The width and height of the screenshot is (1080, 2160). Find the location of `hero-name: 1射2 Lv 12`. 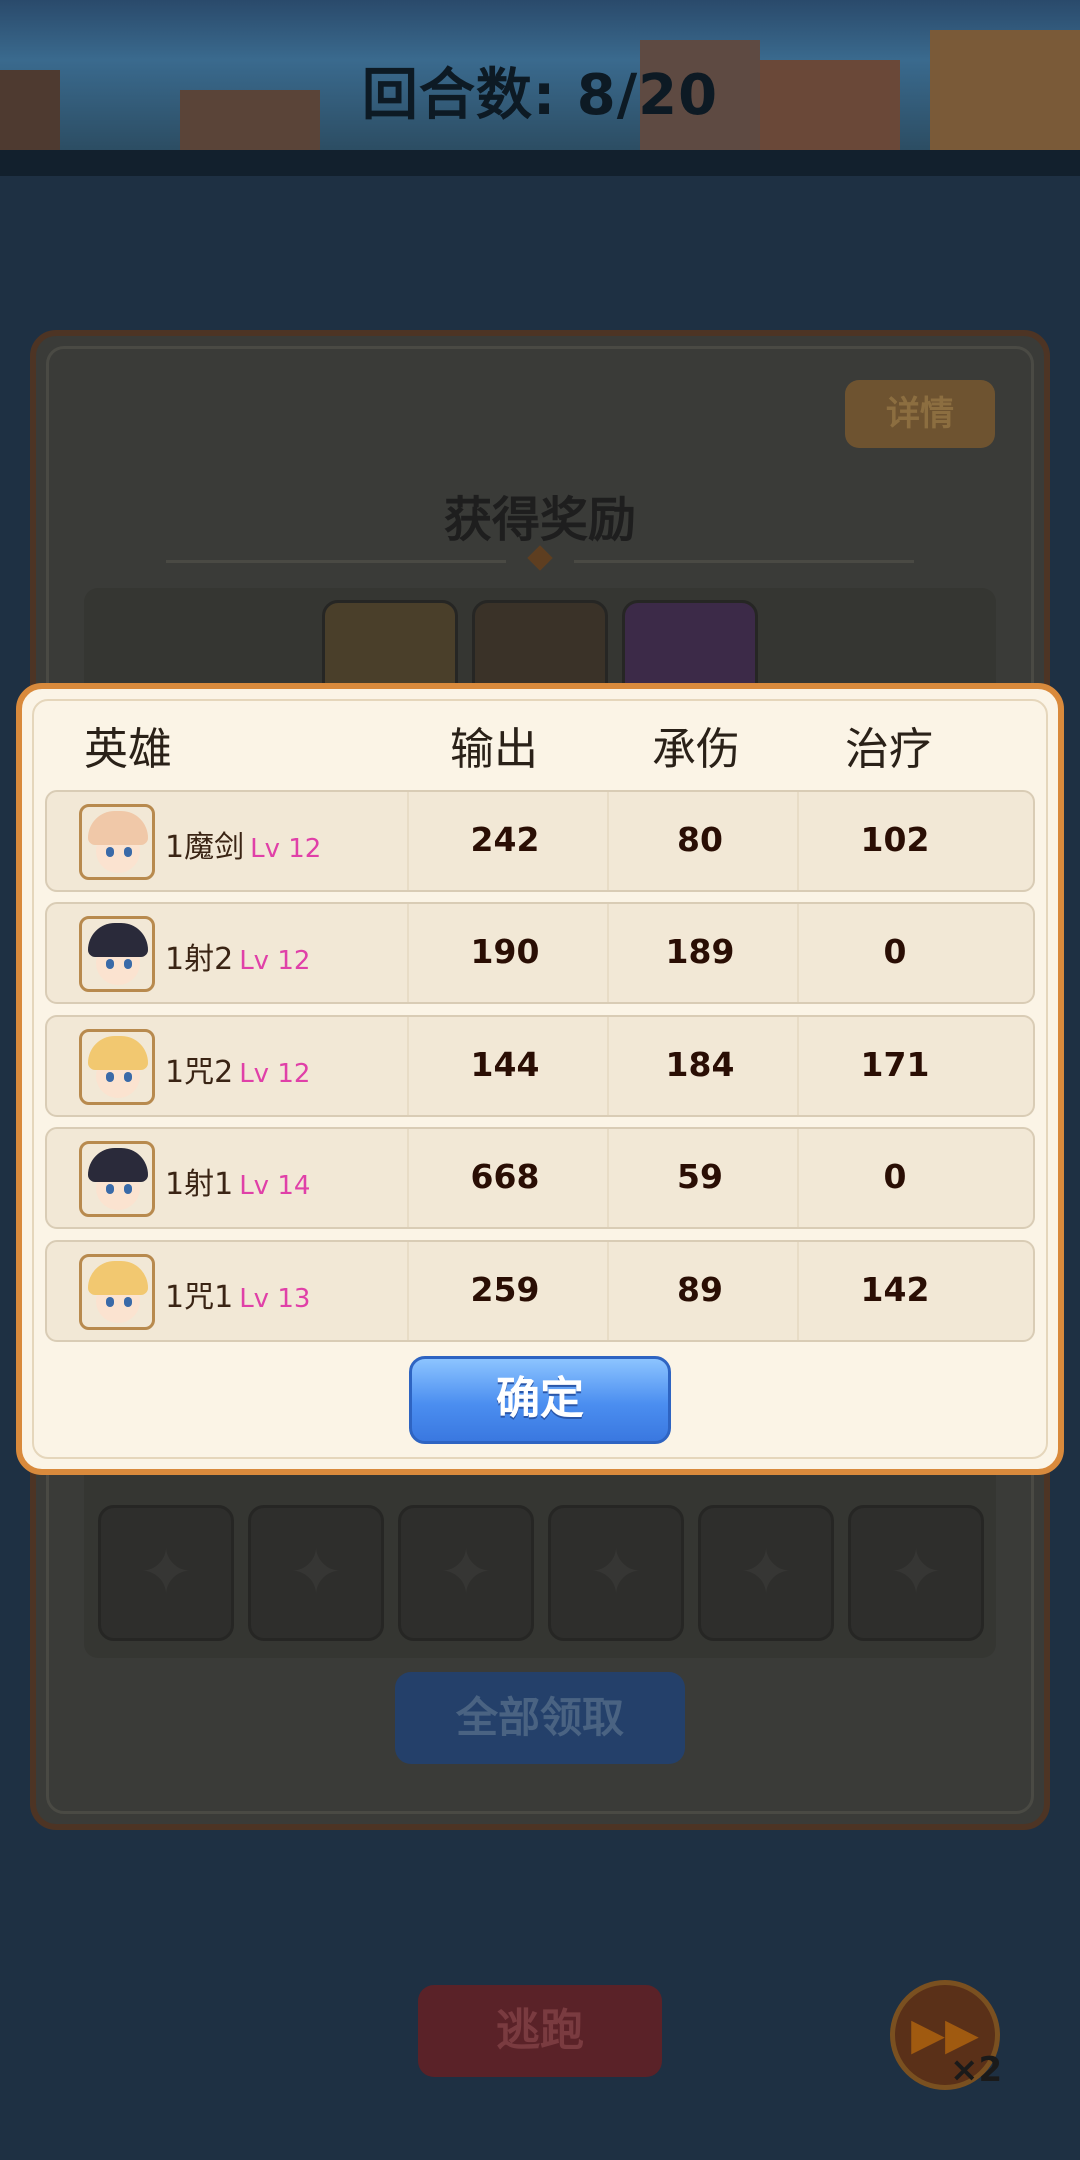

hero-name: 1射2 Lv 12 is located at coordinates (238, 959).